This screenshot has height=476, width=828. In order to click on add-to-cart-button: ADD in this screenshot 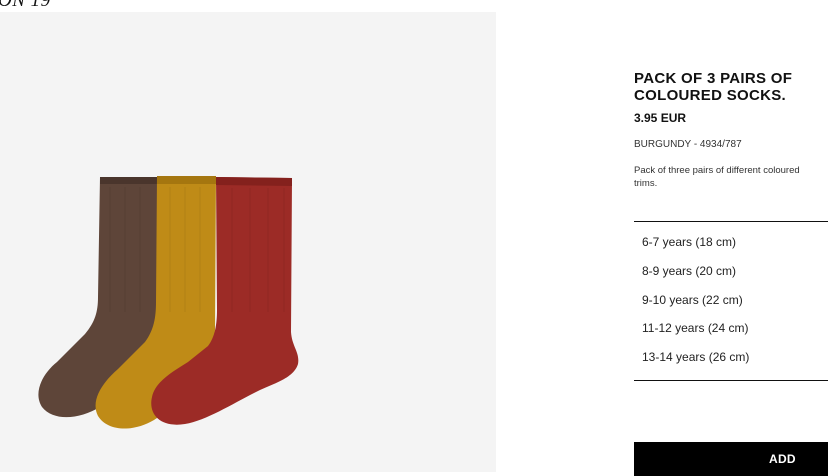, I will do `click(731, 459)`.